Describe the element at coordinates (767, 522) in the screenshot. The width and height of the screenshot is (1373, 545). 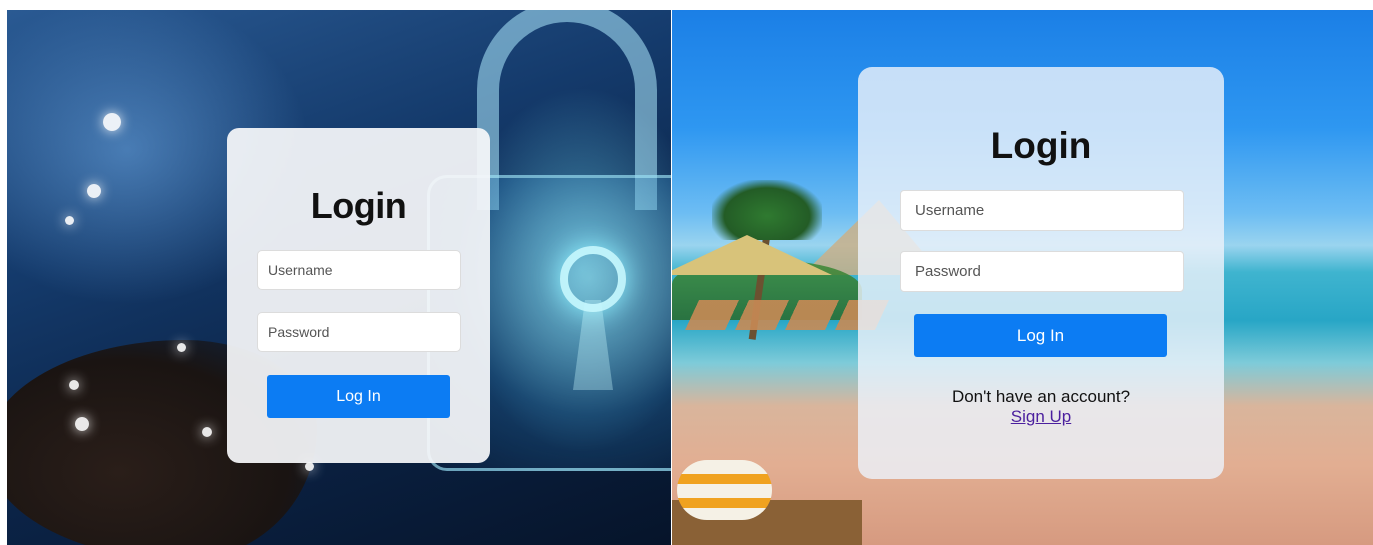
I see `deck-graphic` at that location.